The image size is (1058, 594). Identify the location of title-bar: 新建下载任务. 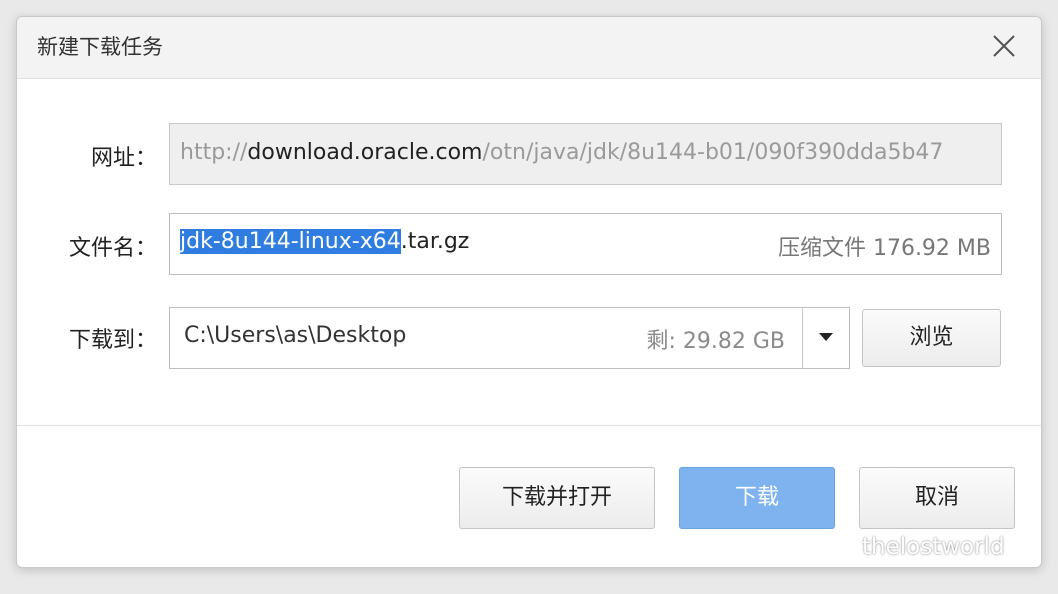
(529, 48).